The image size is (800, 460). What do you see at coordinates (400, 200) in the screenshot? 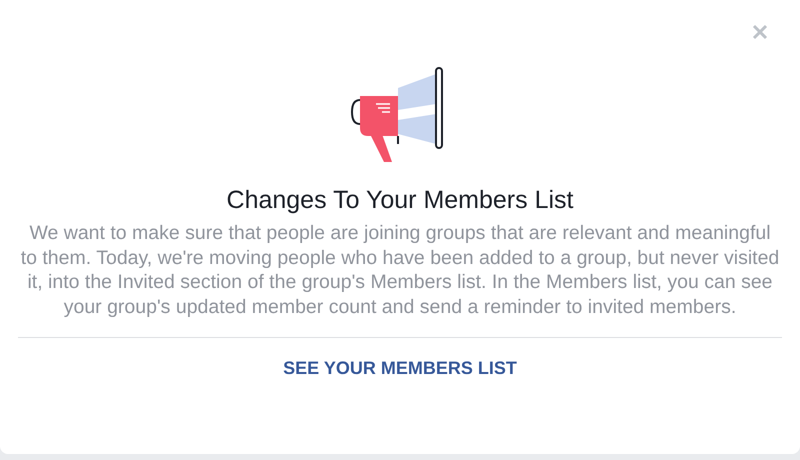
I see `dialog-title: Changes To Your Members List` at bounding box center [400, 200].